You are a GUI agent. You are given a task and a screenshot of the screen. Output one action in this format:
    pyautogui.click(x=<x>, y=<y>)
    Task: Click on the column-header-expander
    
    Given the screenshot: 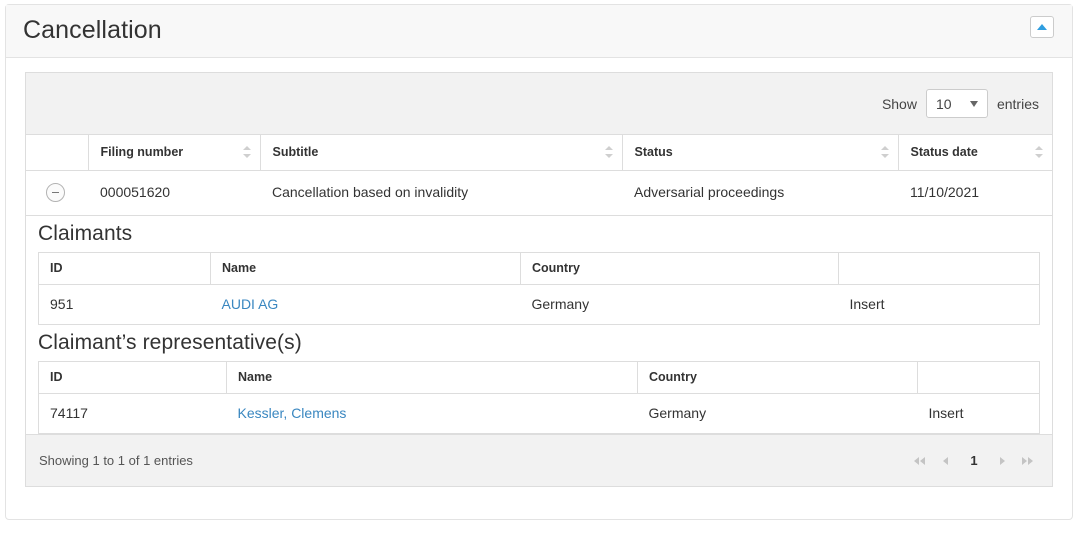 What is the action you would take?
    pyautogui.click(x=57, y=153)
    